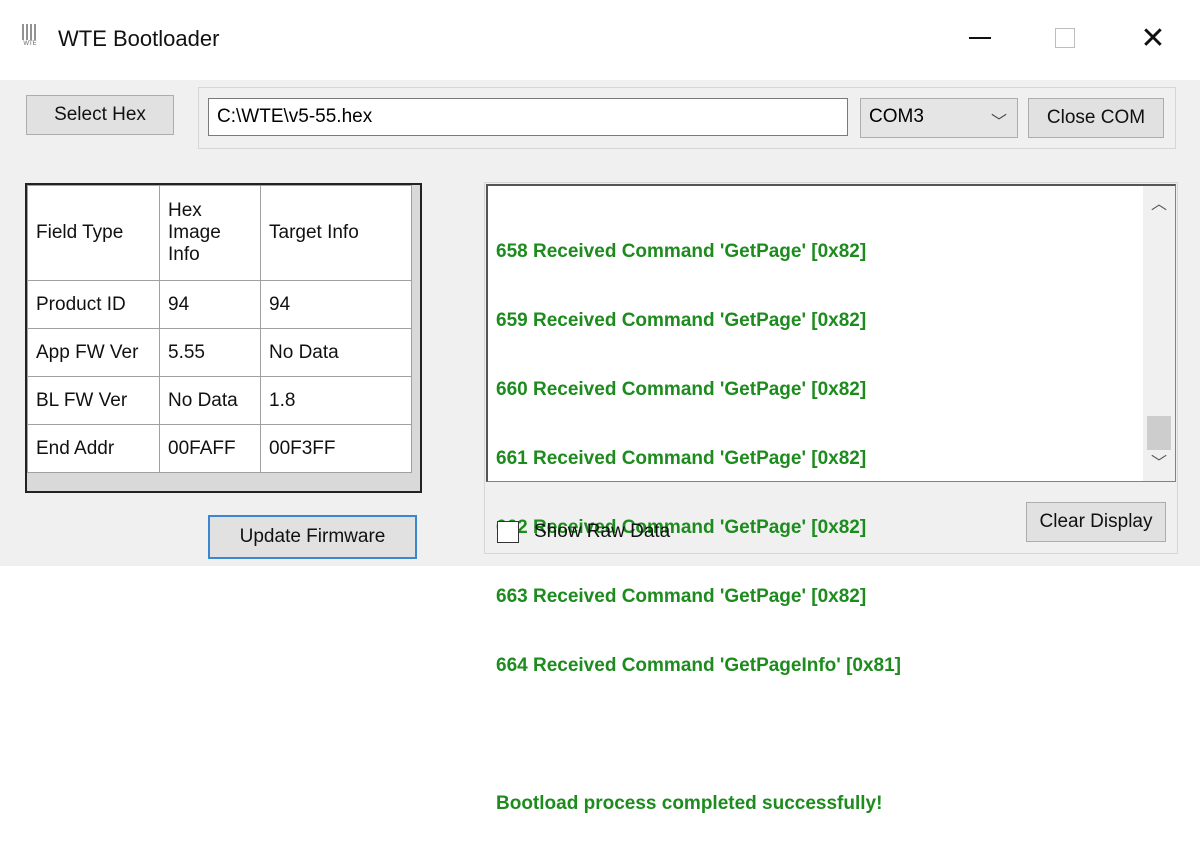 The height and width of the screenshot is (861, 1200). What do you see at coordinates (30, 32) in the screenshot?
I see `app-icon-grid` at bounding box center [30, 32].